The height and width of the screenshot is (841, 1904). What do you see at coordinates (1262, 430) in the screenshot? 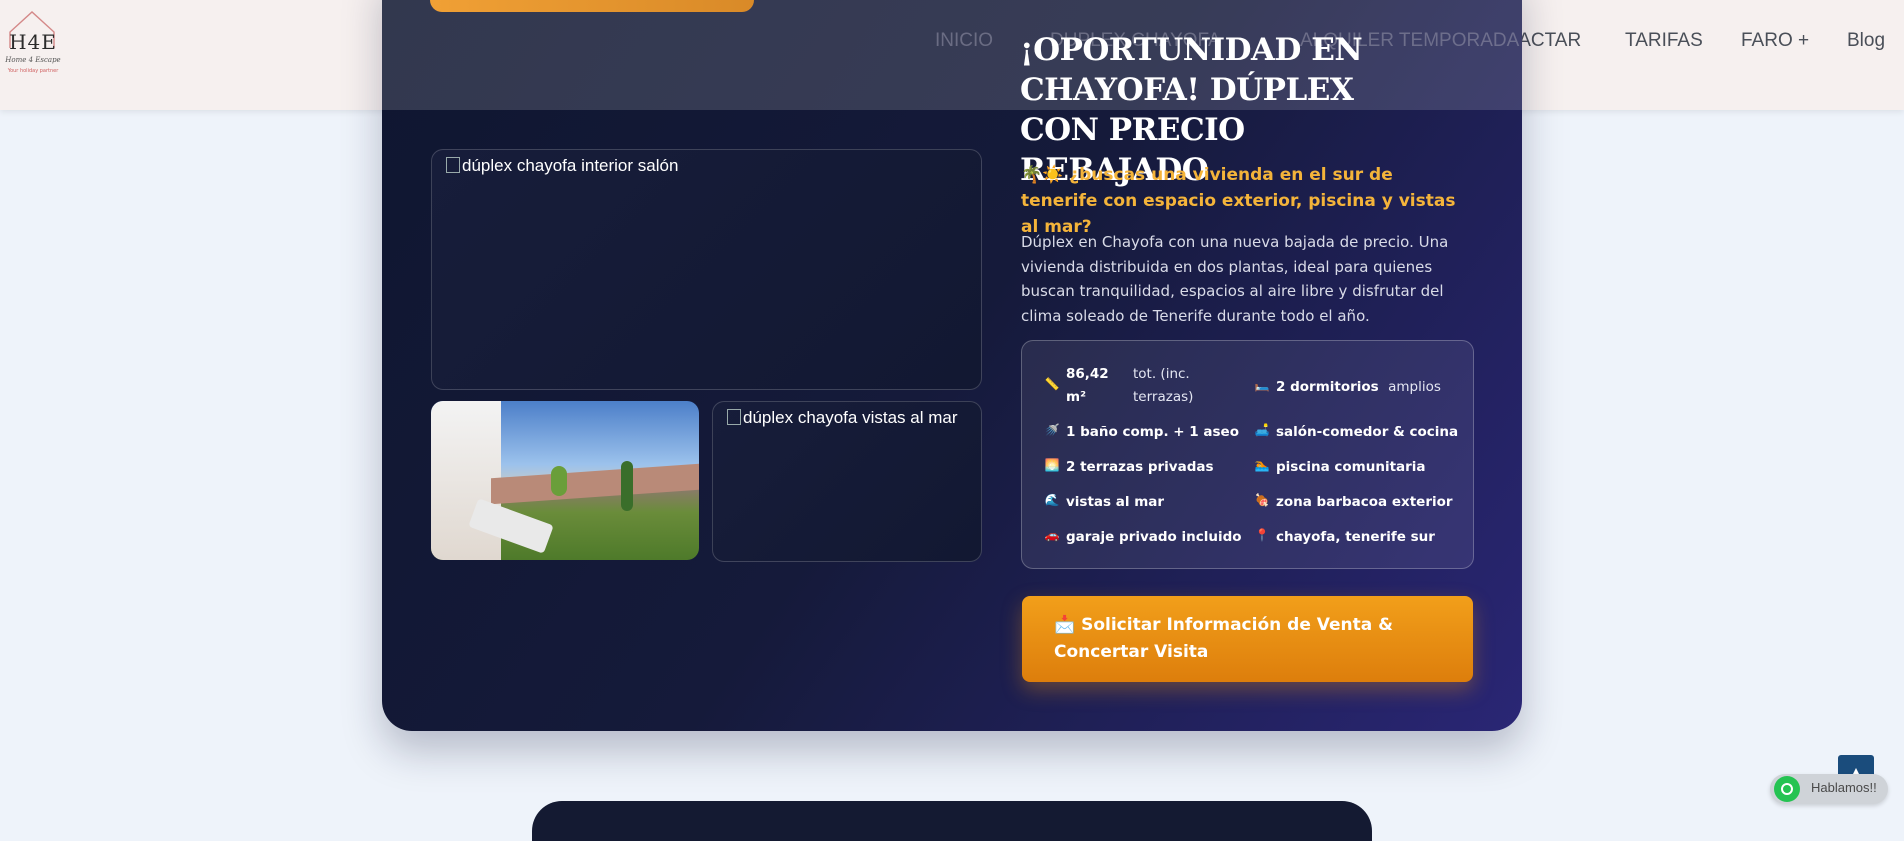
I see `sofa-icon: 🛋️` at bounding box center [1262, 430].